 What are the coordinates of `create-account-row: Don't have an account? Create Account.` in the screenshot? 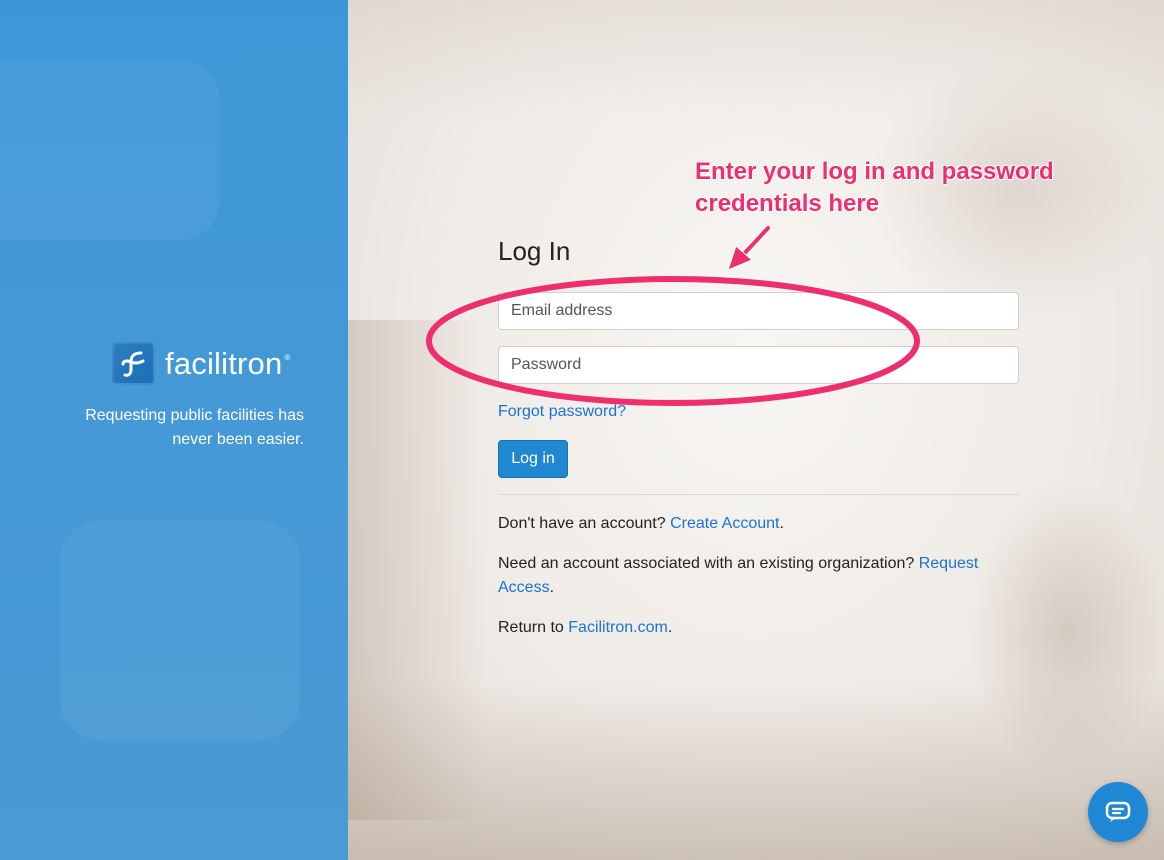 It's located at (641, 523).